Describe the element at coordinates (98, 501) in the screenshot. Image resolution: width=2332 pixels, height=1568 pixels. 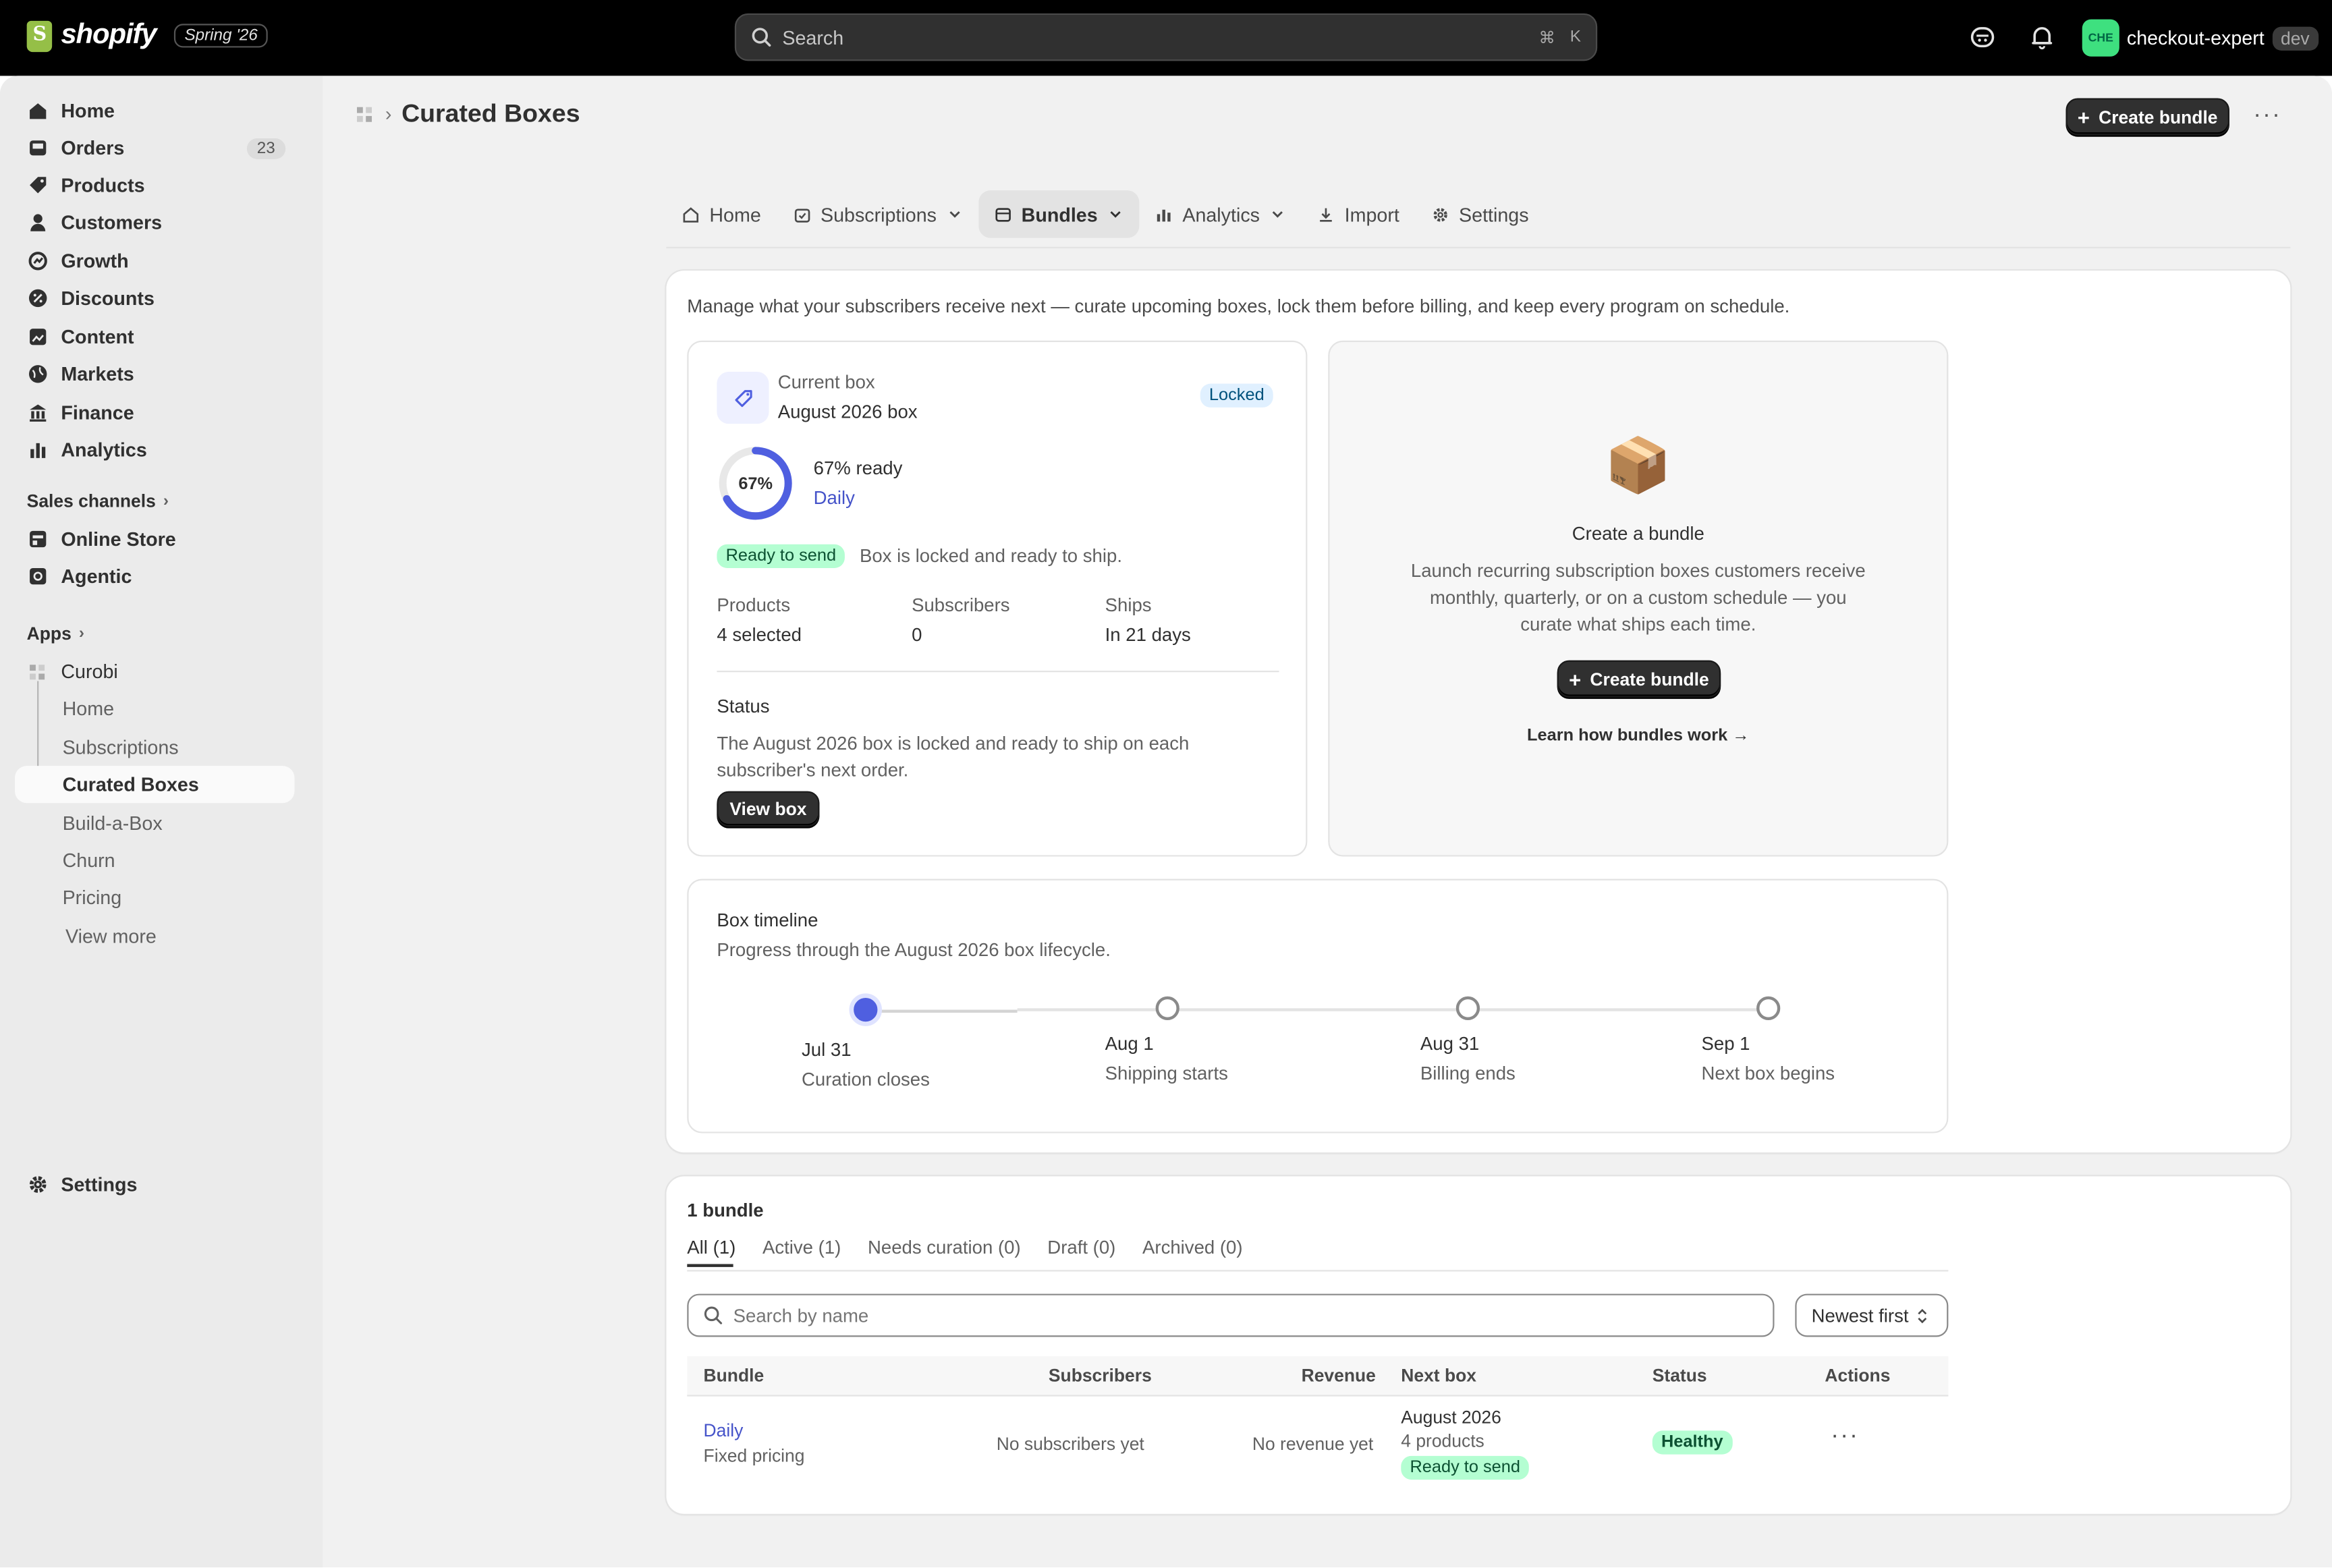
I see `sales-channels-heading: Sales channels ›` at that location.